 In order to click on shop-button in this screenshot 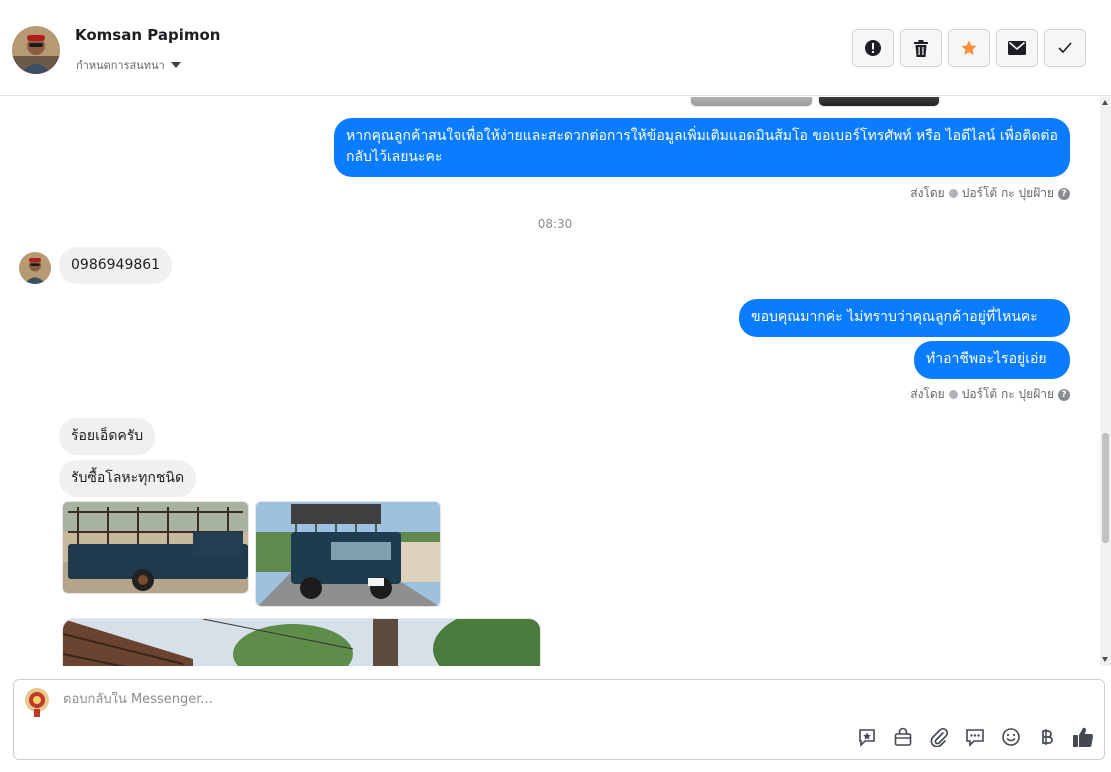, I will do `click(903, 737)`.